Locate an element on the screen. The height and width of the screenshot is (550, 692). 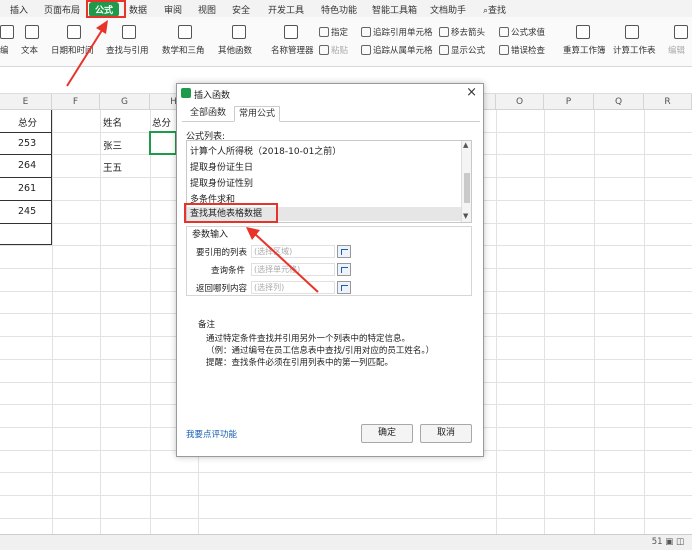
close-icon: × is located at coordinates (471, 92).